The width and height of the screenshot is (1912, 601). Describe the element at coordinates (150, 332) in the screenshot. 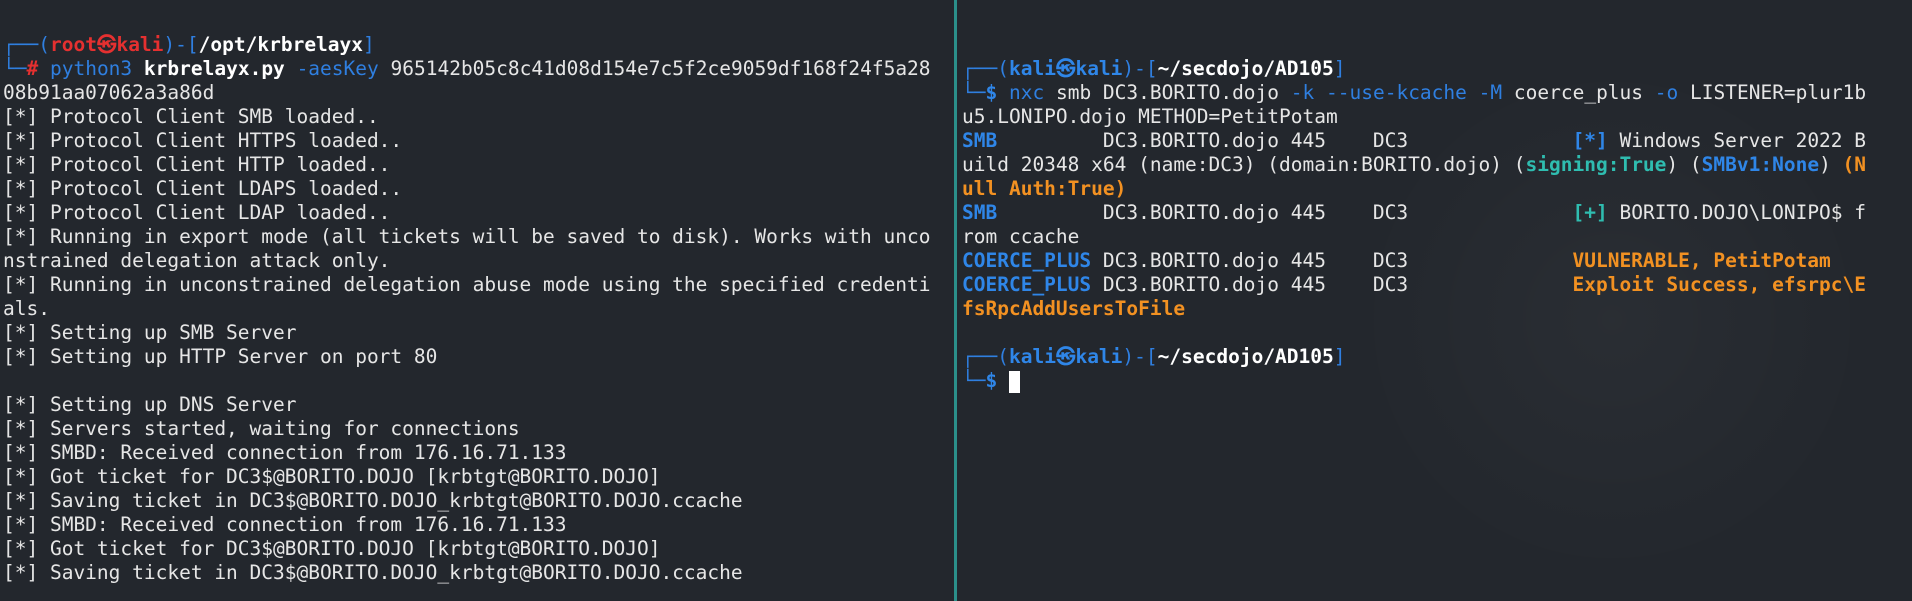

I see `output-line: [*] Setting up SMB Server` at that location.